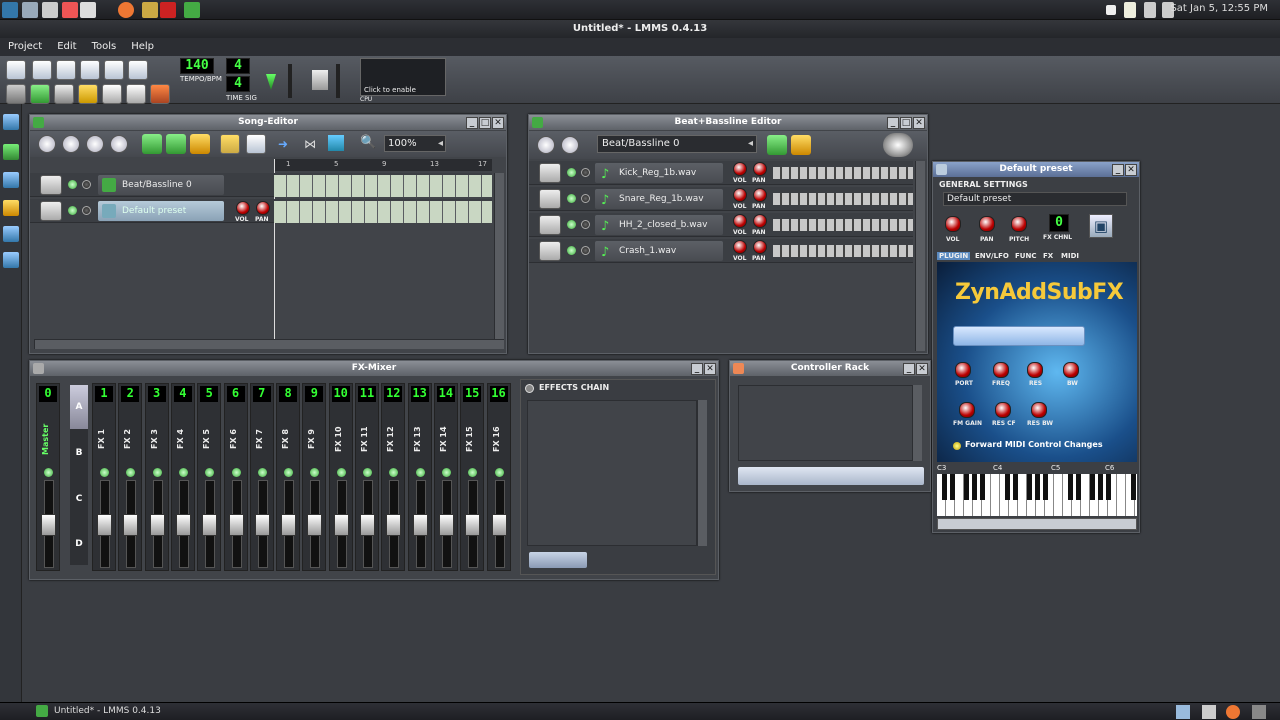 This screenshot has height=720, width=1280. What do you see at coordinates (95, 144) in the screenshot?
I see `record-play-button` at bounding box center [95, 144].